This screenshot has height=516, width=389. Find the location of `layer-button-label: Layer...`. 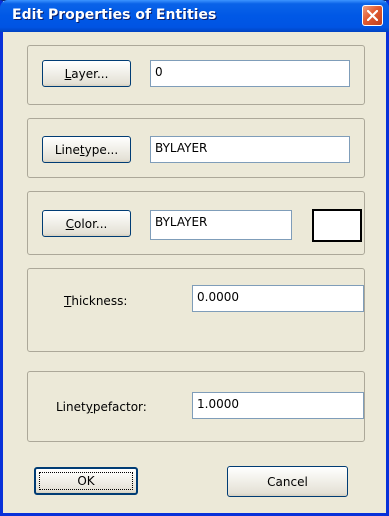

layer-button-label: Layer... is located at coordinates (86, 73).